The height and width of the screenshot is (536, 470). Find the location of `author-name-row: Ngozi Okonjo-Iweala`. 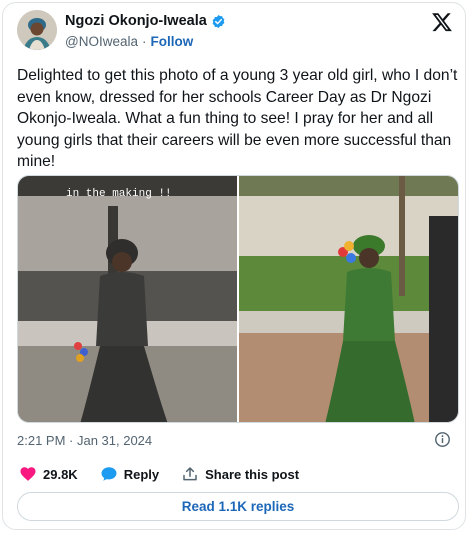

author-name-row: Ngozi Okonjo-Iweala is located at coordinates (145, 21).